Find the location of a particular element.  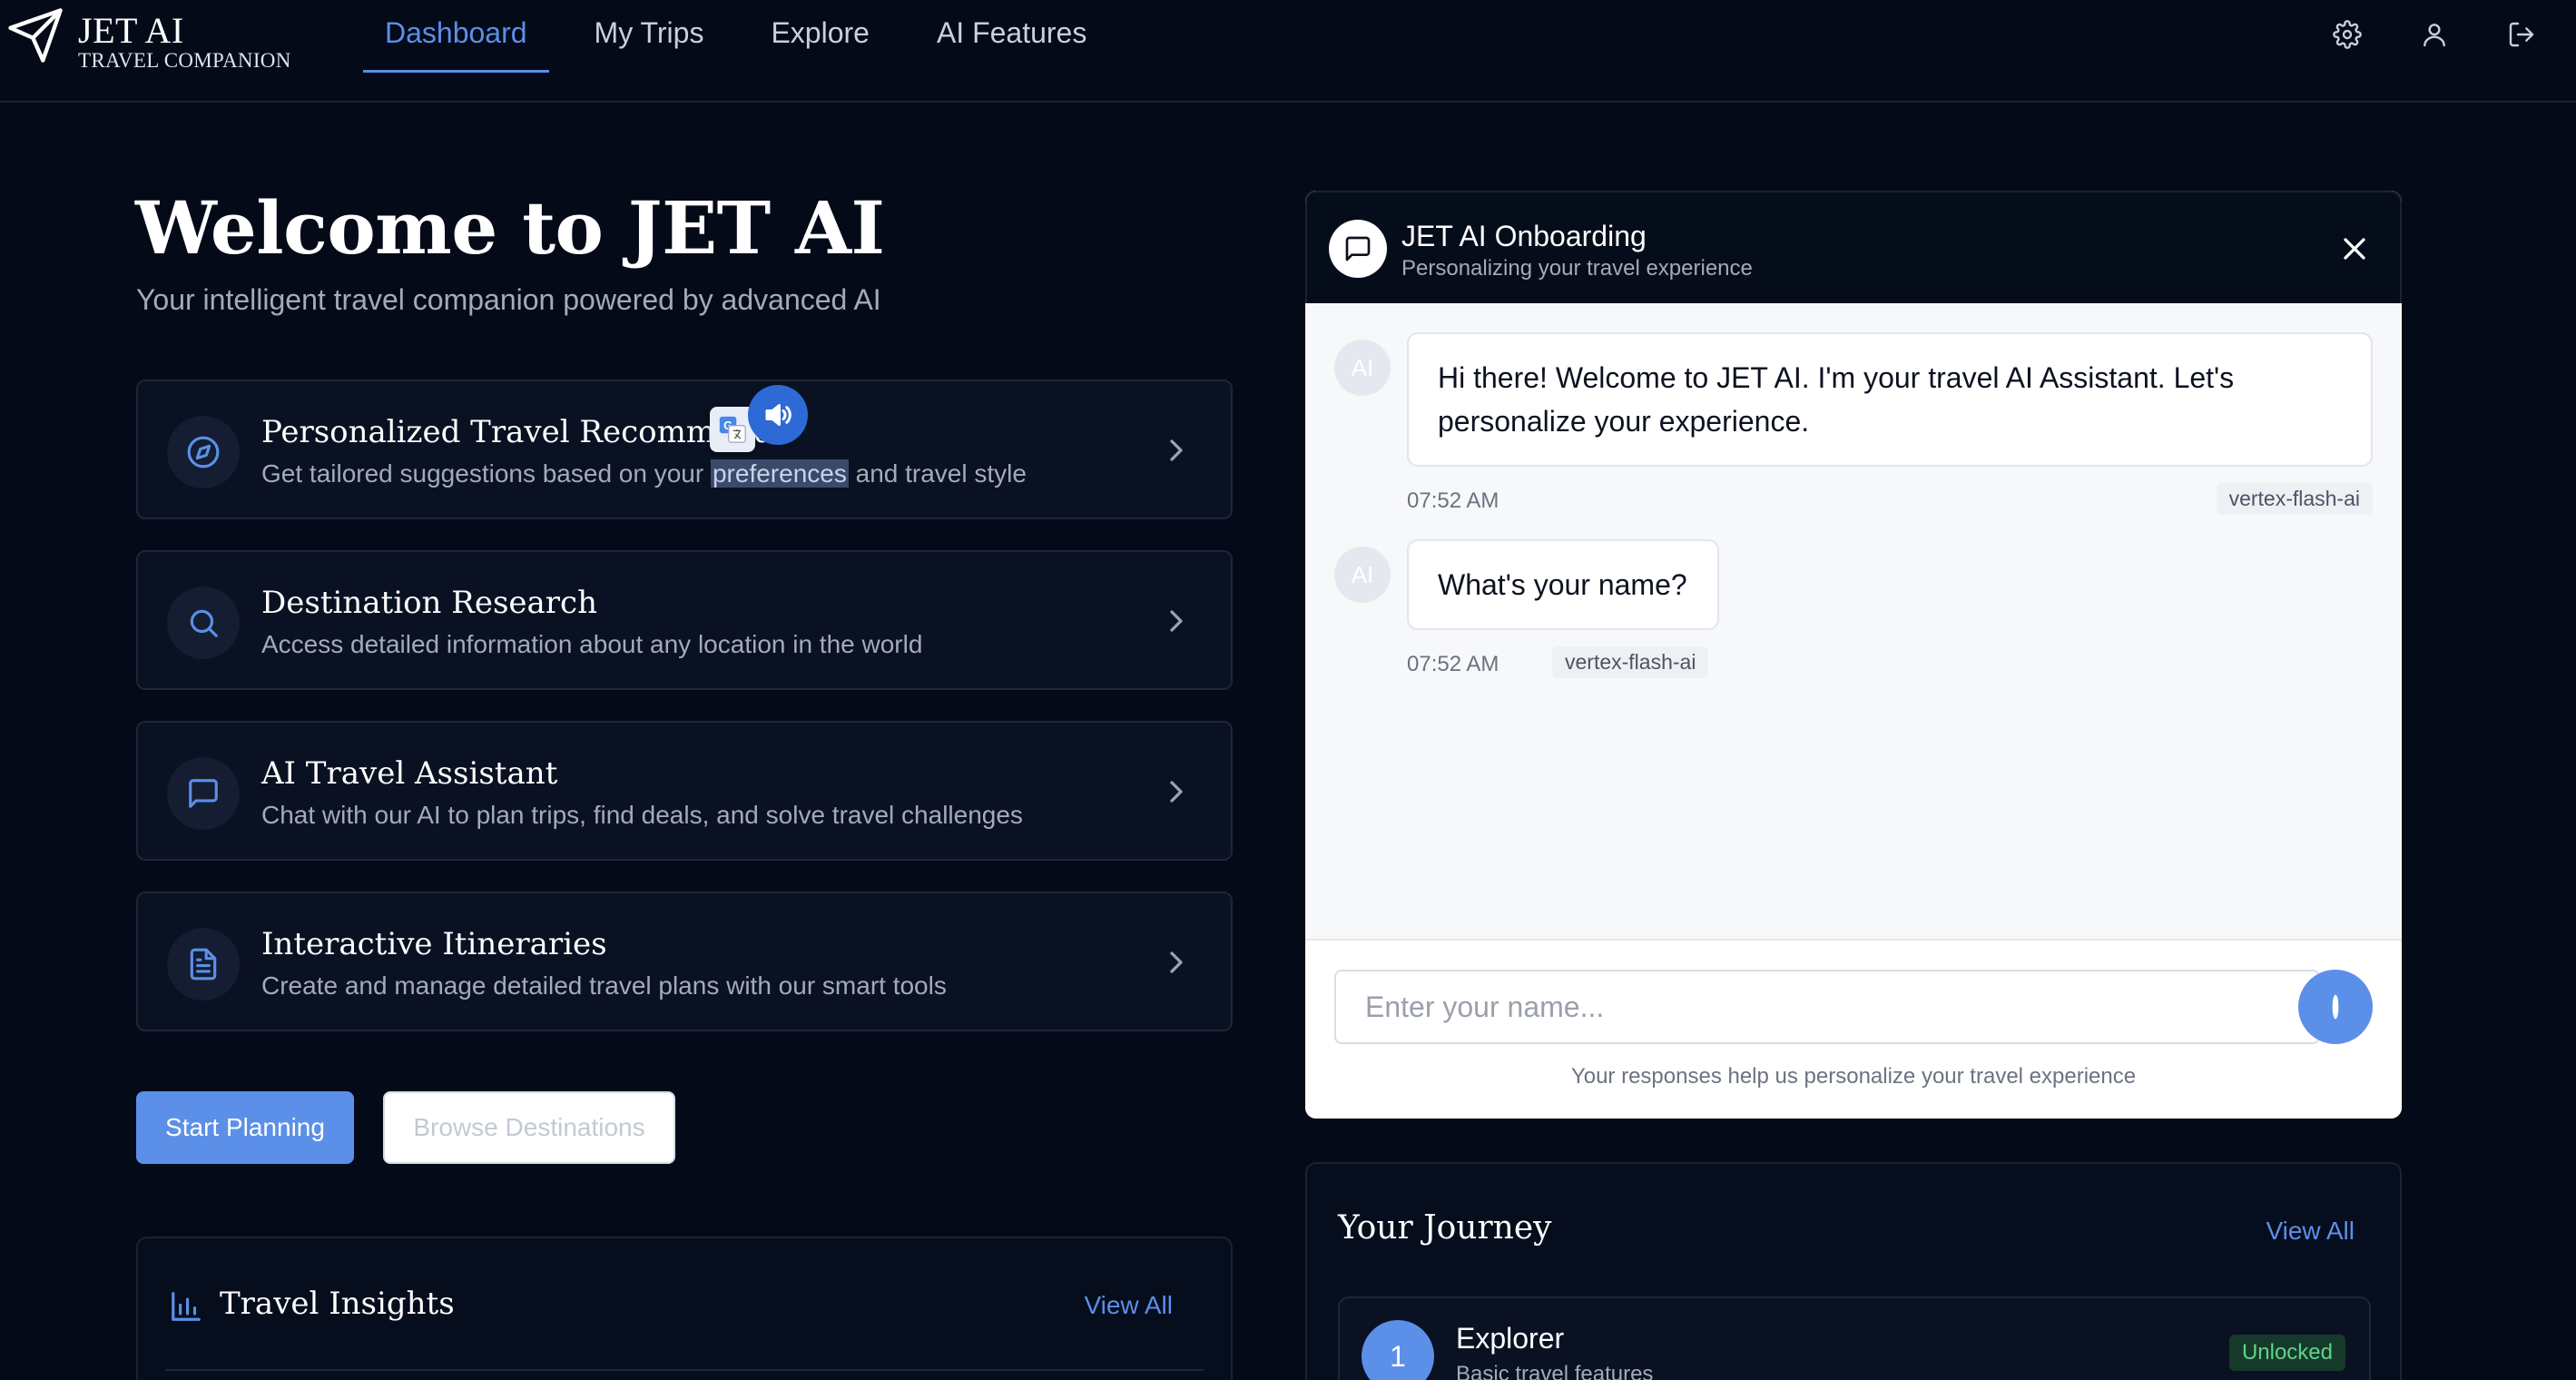

chat-icon is located at coordinates (203, 793).